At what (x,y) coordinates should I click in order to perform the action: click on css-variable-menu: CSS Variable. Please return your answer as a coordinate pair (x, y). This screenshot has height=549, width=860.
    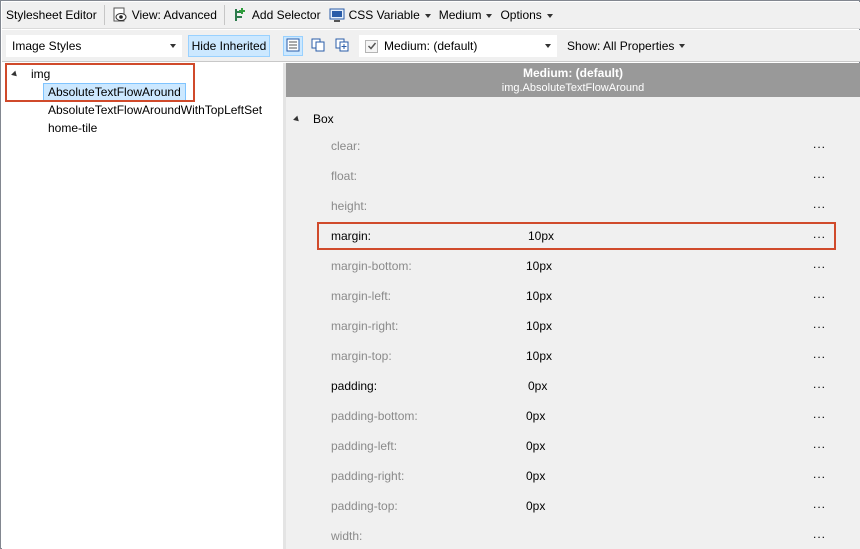
    Looking at the image, I should click on (380, 15).